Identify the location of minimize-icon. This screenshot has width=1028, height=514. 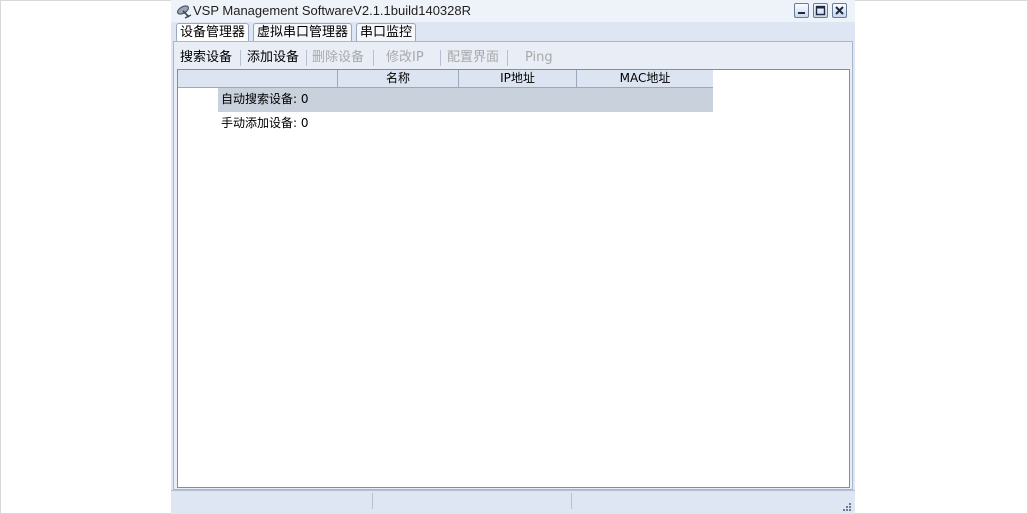
(801, 13).